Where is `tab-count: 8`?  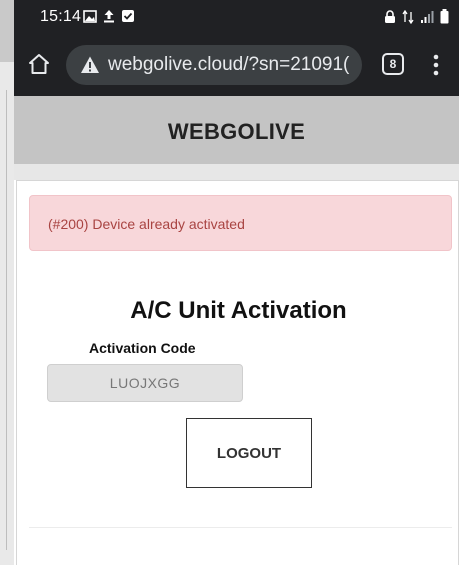
tab-count: 8 is located at coordinates (393, 64).